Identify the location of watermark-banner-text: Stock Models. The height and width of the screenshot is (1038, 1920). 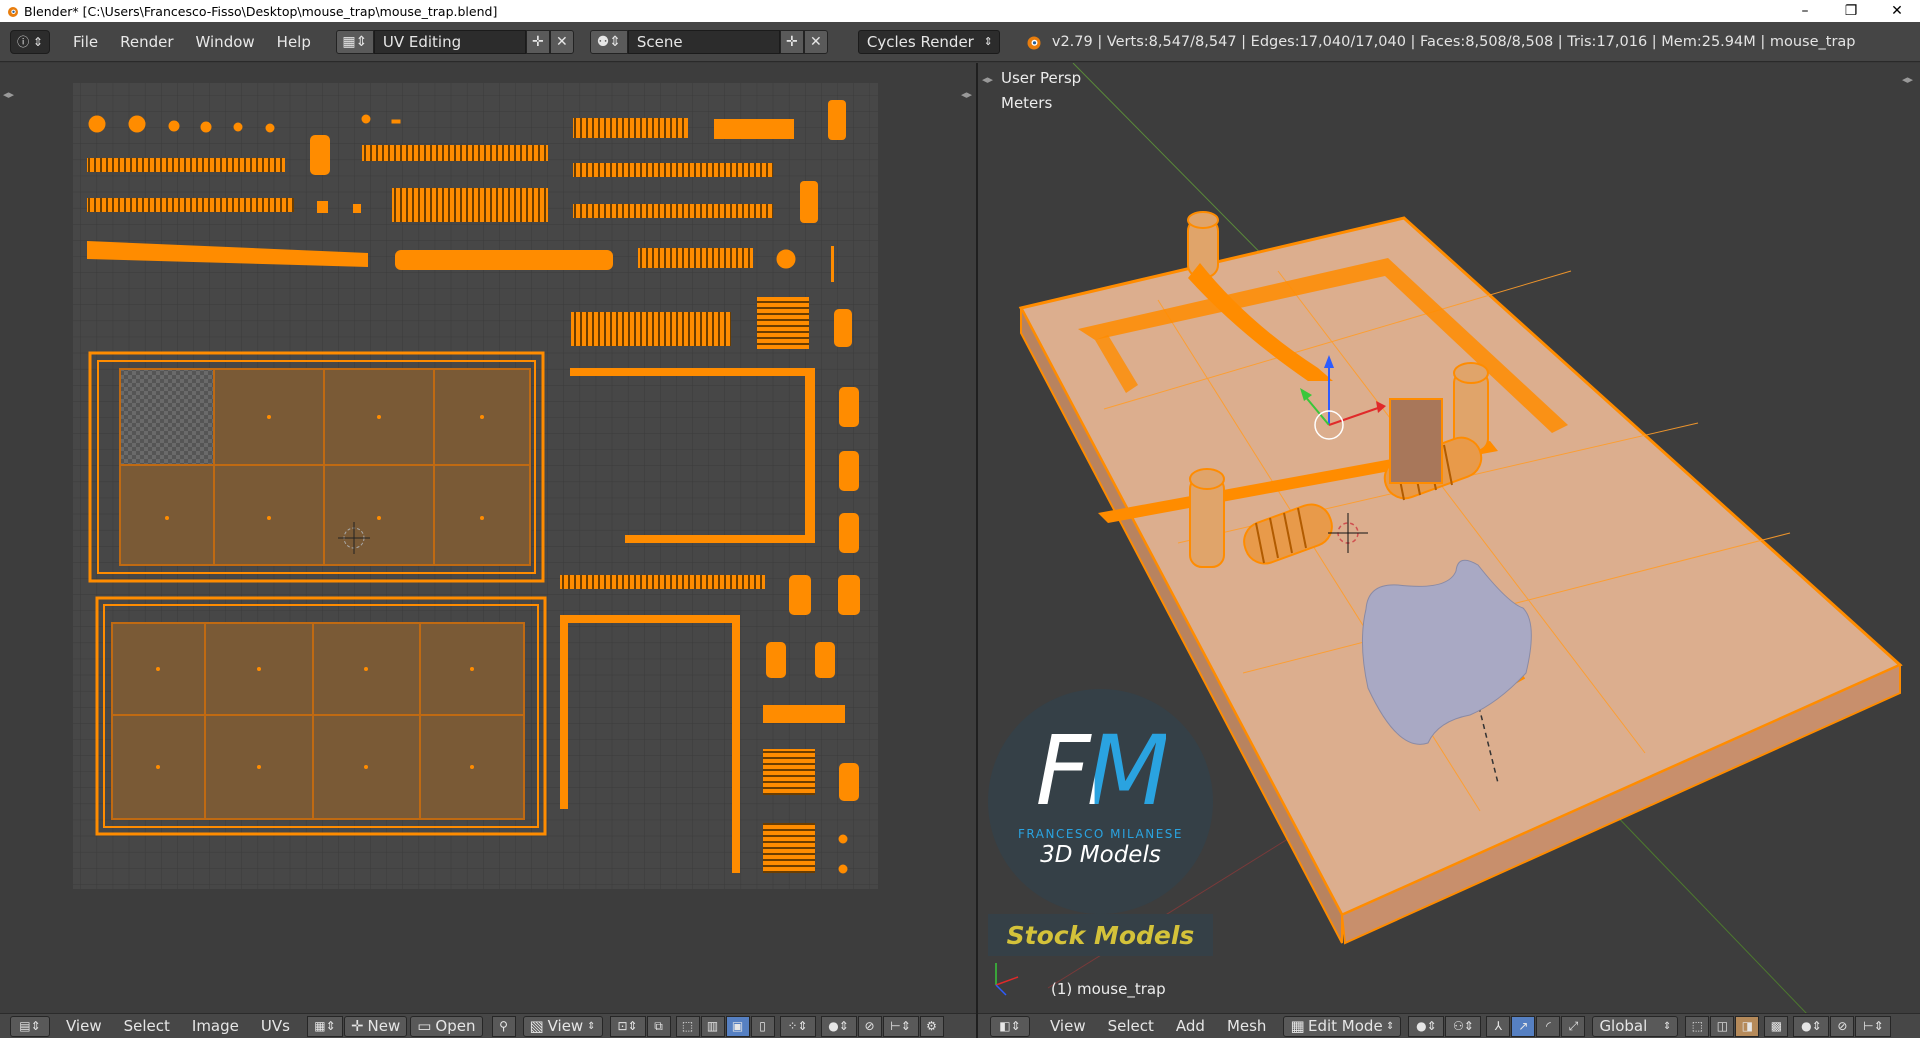
(1100, 935).